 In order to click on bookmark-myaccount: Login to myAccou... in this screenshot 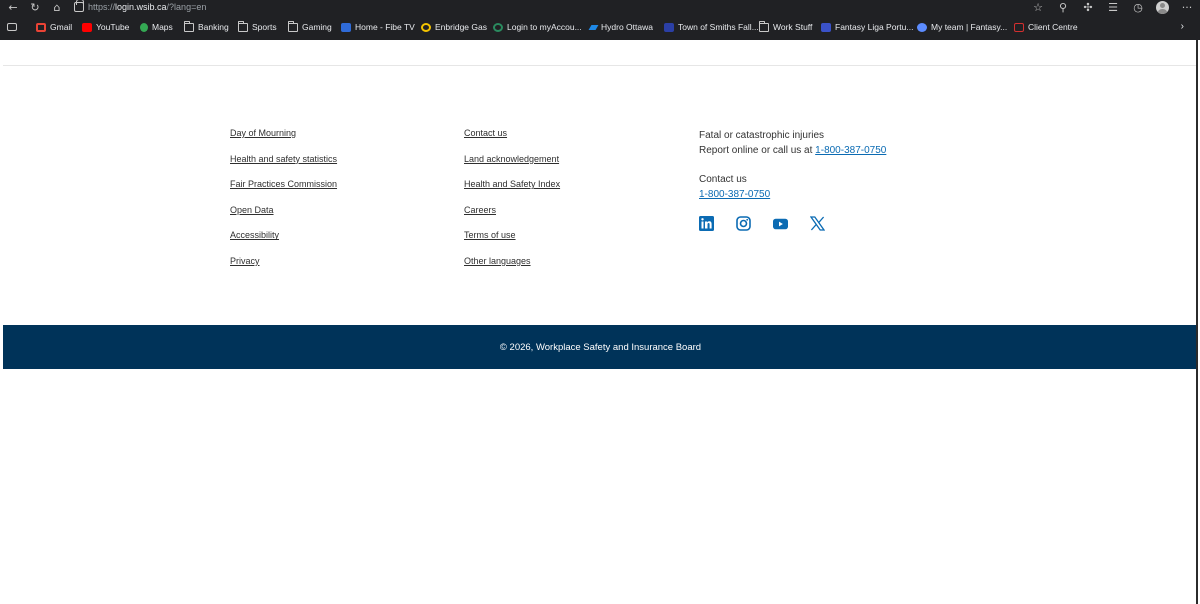, I will do `click(537, 27)`.